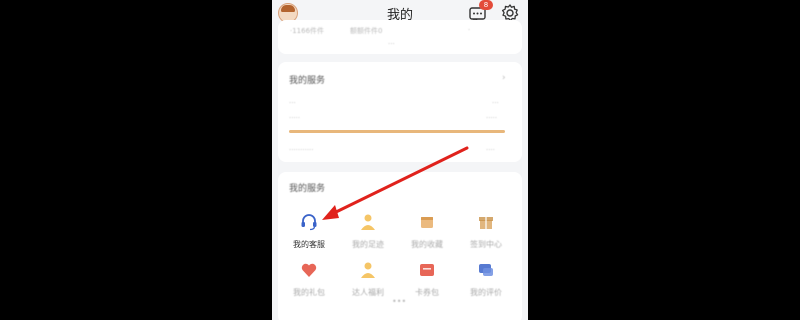 The image size is (800, 320). I want to click on annotation-arrow, so click(395, 183).